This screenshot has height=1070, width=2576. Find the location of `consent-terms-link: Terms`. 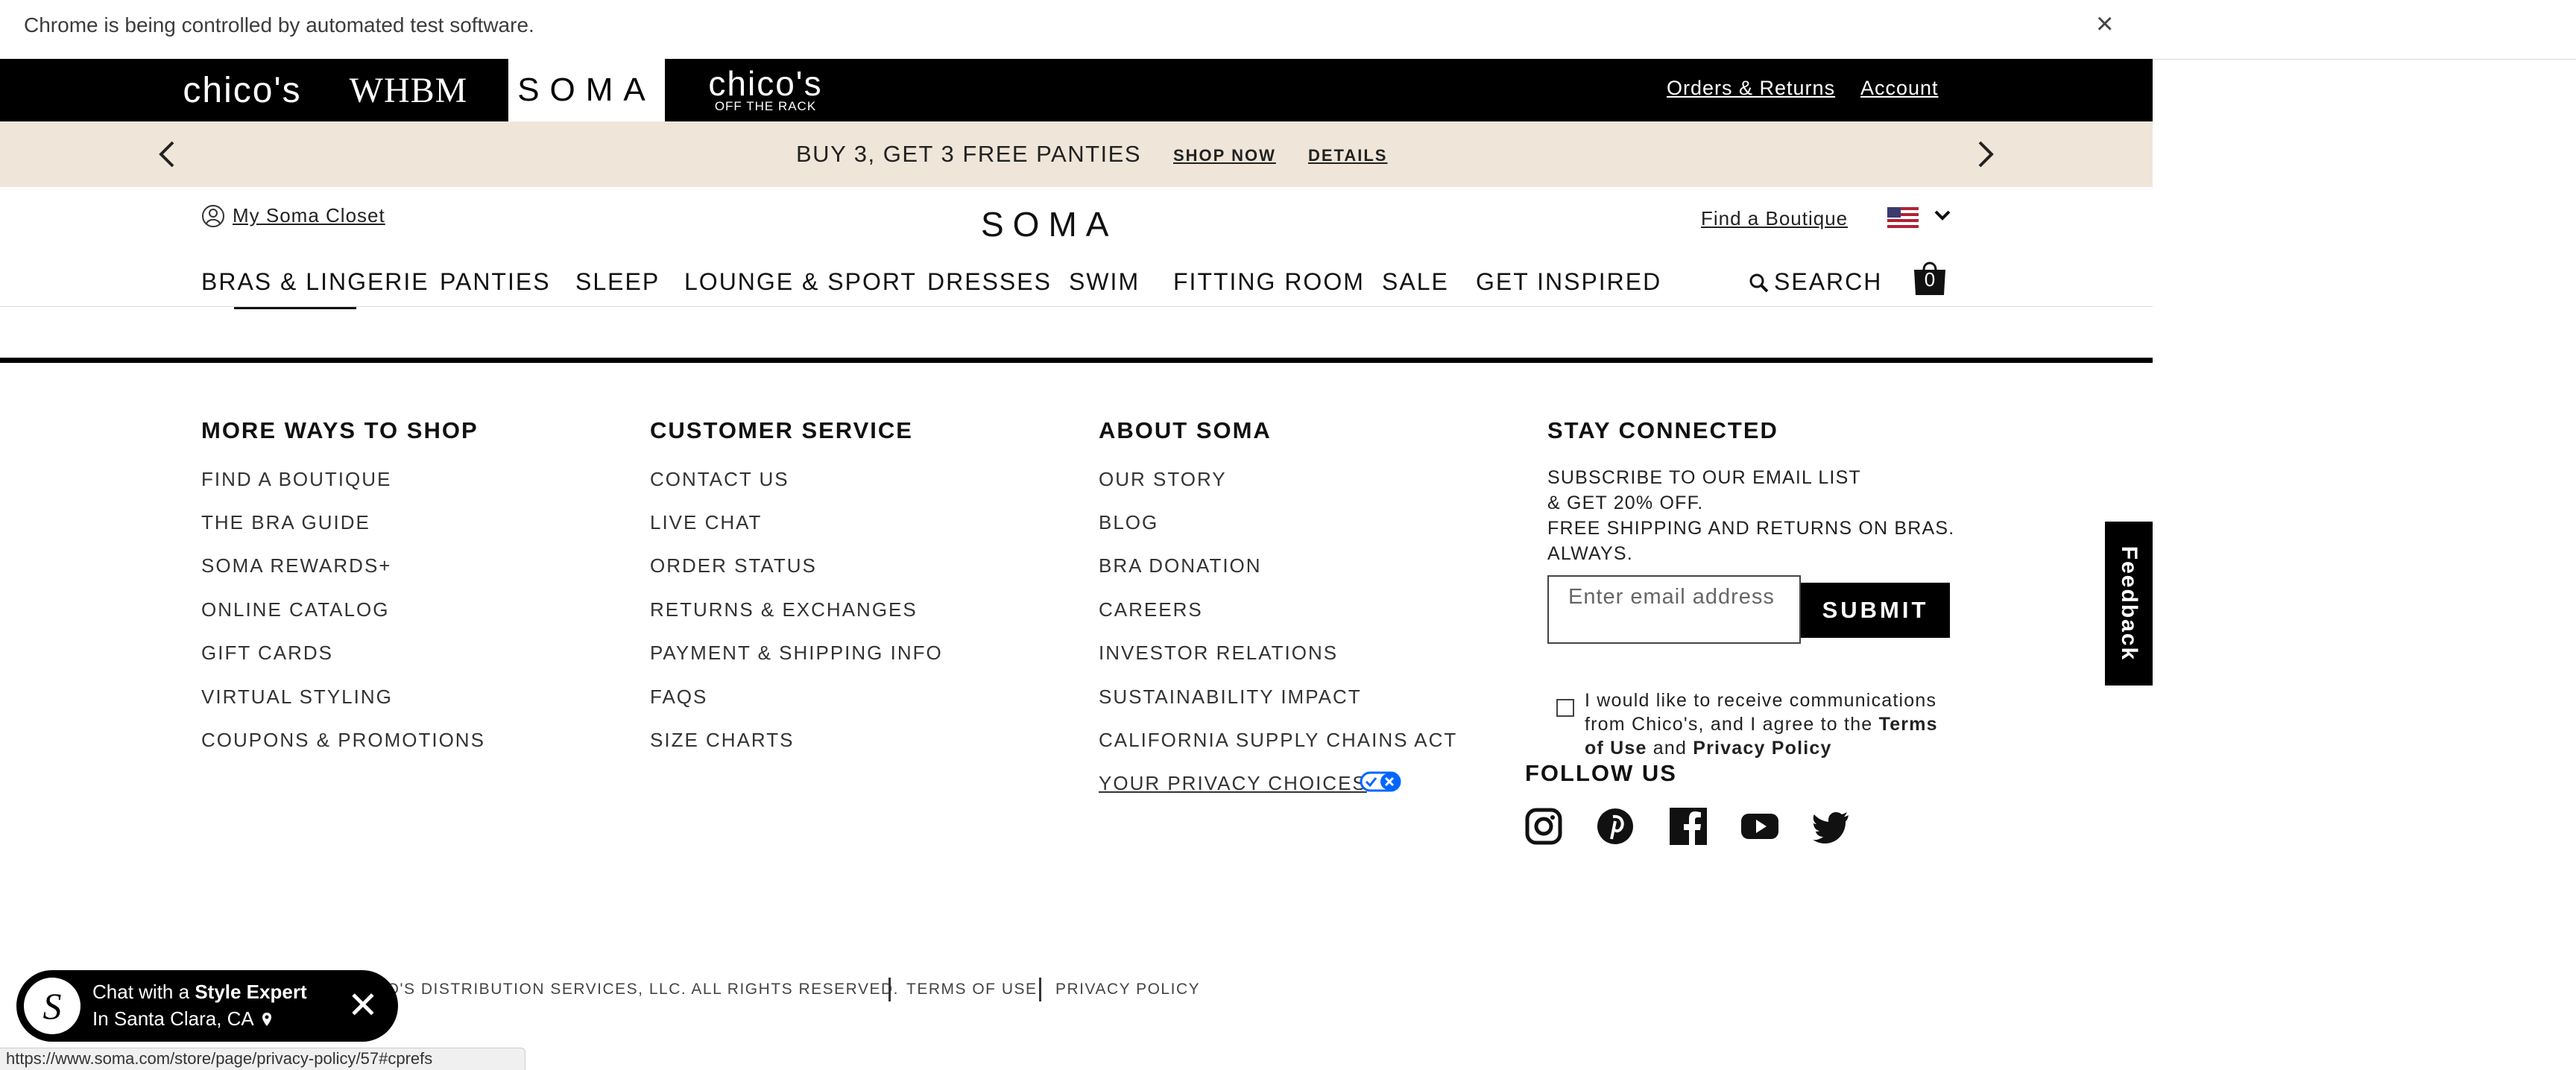

consent-terms-link: Terms is located at coordinates (1908, 725).